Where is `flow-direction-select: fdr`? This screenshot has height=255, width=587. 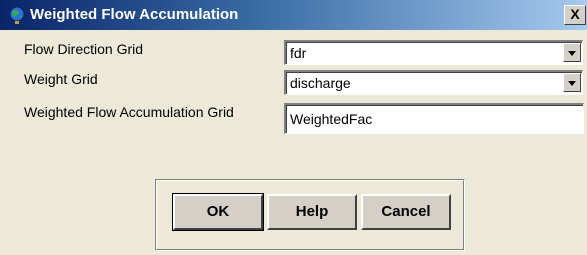
flow-direction-select: fdr is located at coordinates (433, 52).